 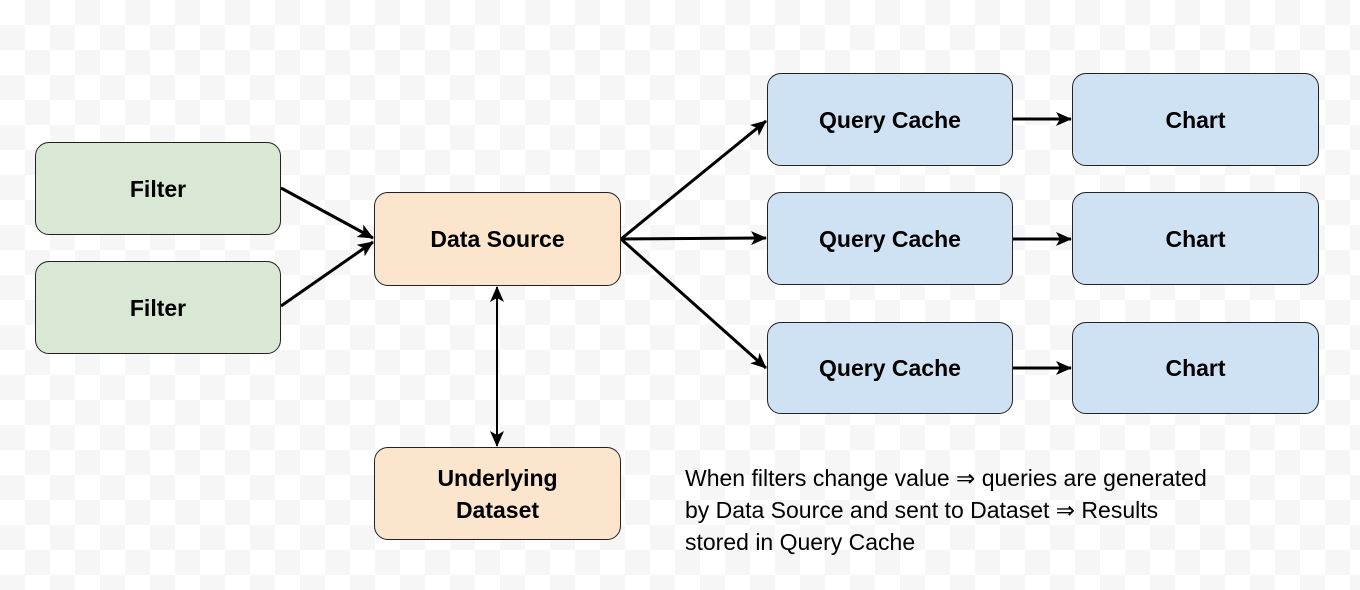 I want to click on chart-node-2: Chart, so click(x=1195, y=238).